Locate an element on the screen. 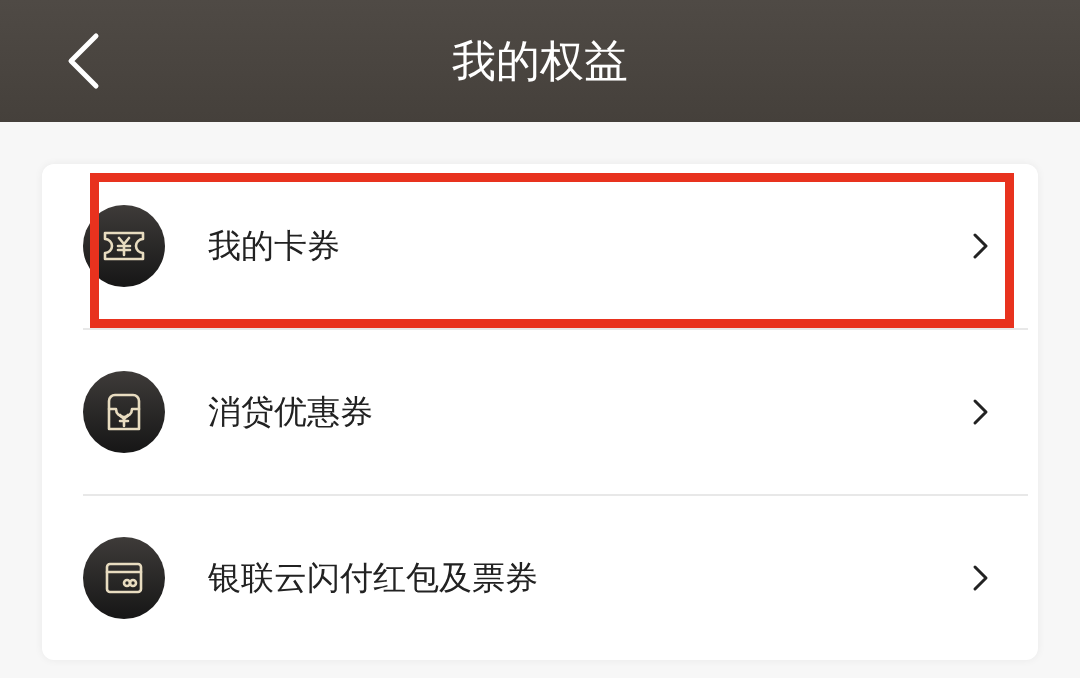 Image resolution: width=1080 pixels, height=678 pixels. page-title: 我的权益 is located at coordinates (540, 60).